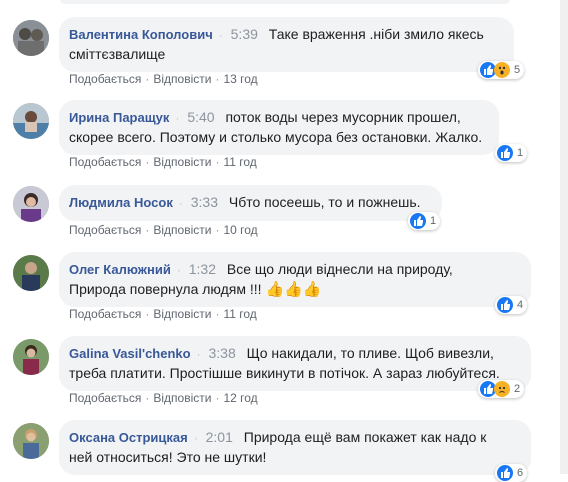  I want to click on reaction-summary: 4, so click(511, 305).